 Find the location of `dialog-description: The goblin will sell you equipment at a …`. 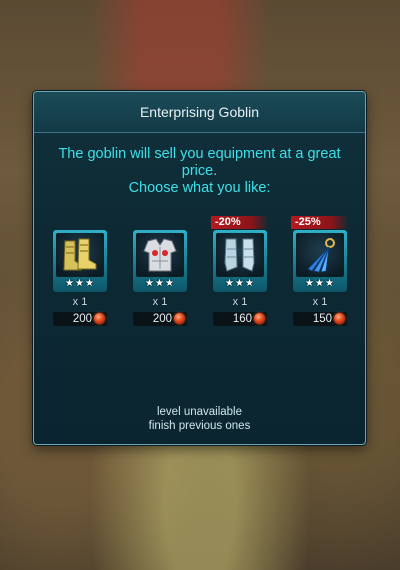

dialog-description: The goblin will sell you equipment at a … is located at coordinates (199, 171).